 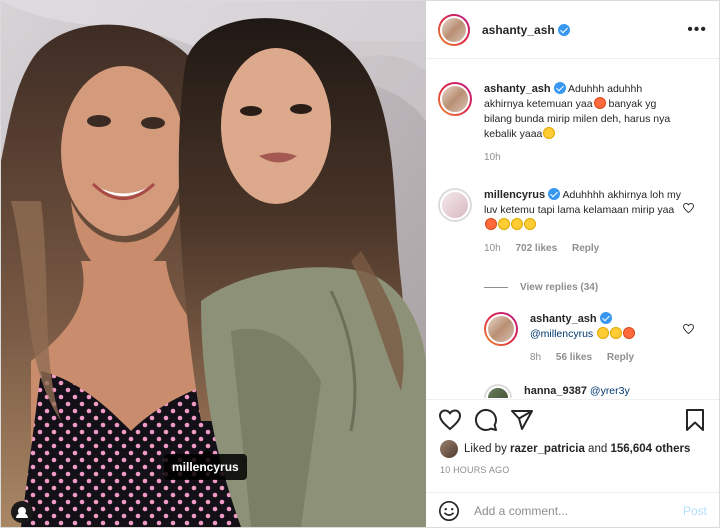 I want to click on header-username: ashanty_ash, so click(x=518, y=30).